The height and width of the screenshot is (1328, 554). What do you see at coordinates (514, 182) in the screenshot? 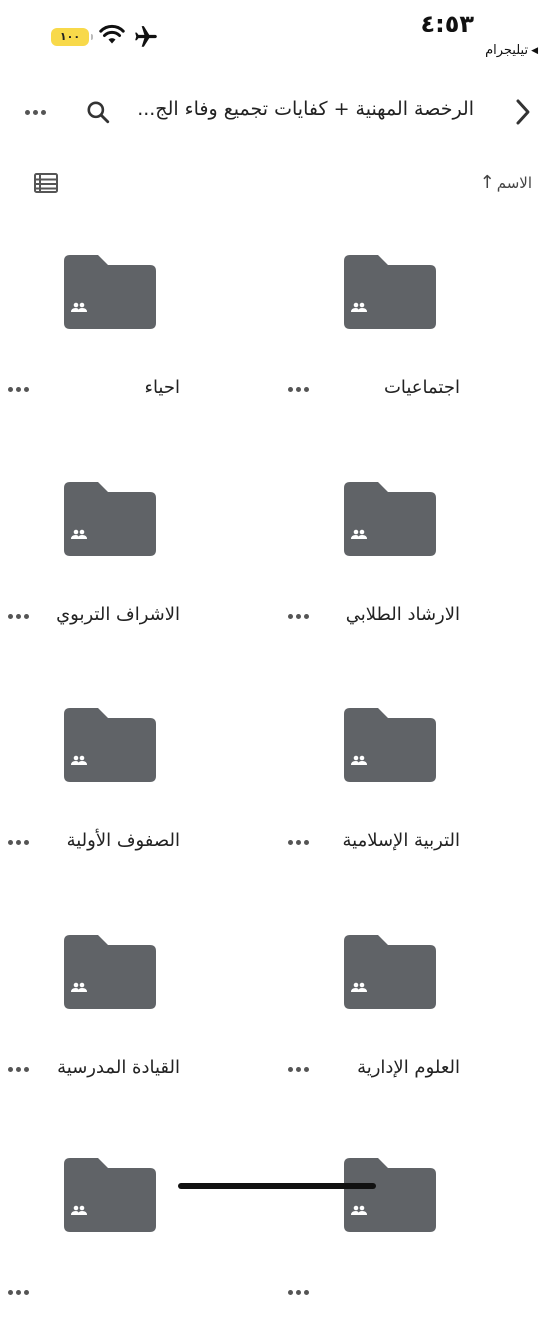
I see `sort-label: الاسم` at bounding box center [514, 182].